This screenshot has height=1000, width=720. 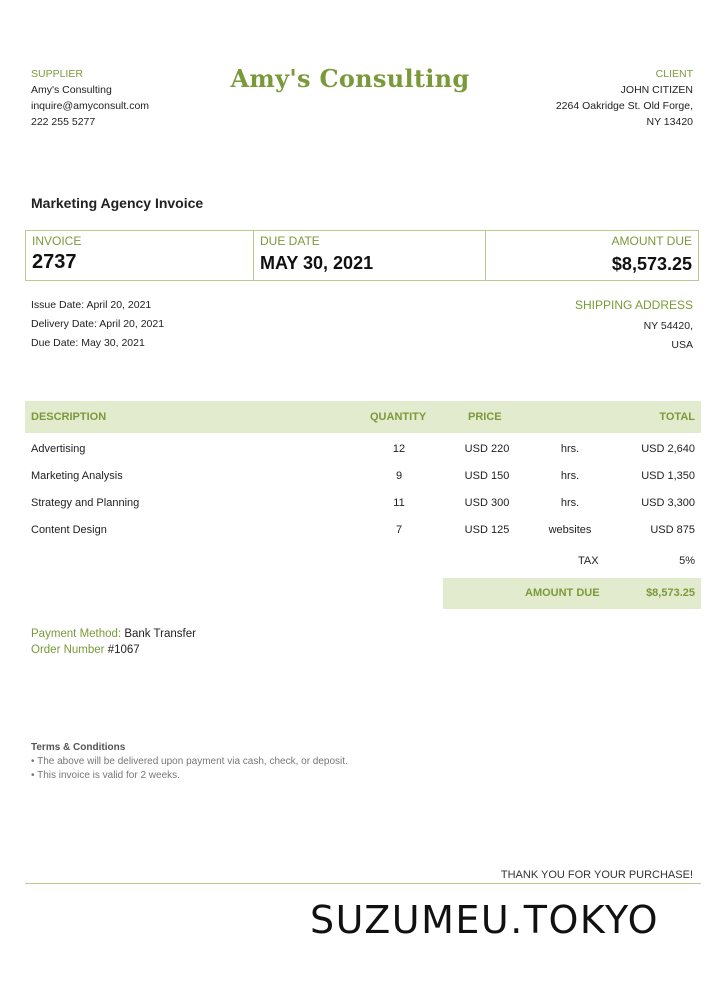 What do you see at coordinates (485, 920) in the screenshot?
I see `watermark-text: SUZUMEU.TOKYO` at bounding box center [485, 920].